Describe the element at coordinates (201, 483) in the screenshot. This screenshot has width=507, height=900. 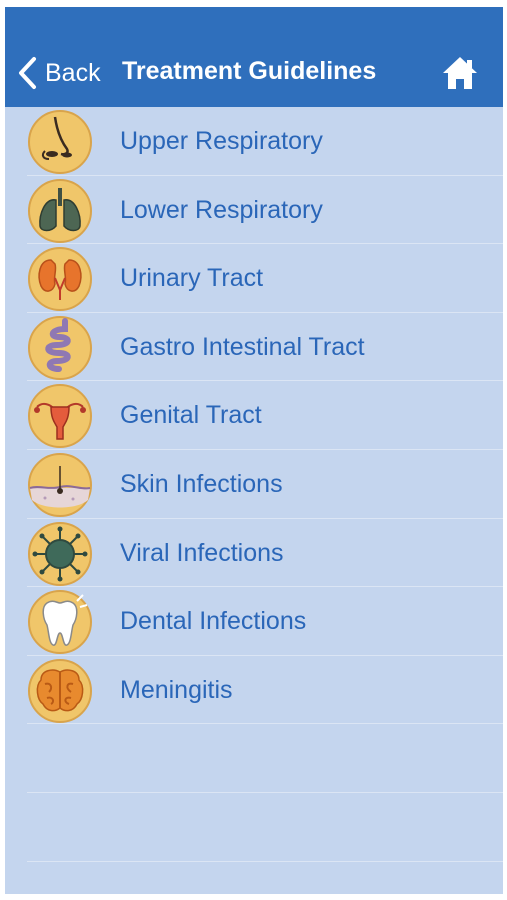
I see `list-item-label: Skin Infections` at that location.